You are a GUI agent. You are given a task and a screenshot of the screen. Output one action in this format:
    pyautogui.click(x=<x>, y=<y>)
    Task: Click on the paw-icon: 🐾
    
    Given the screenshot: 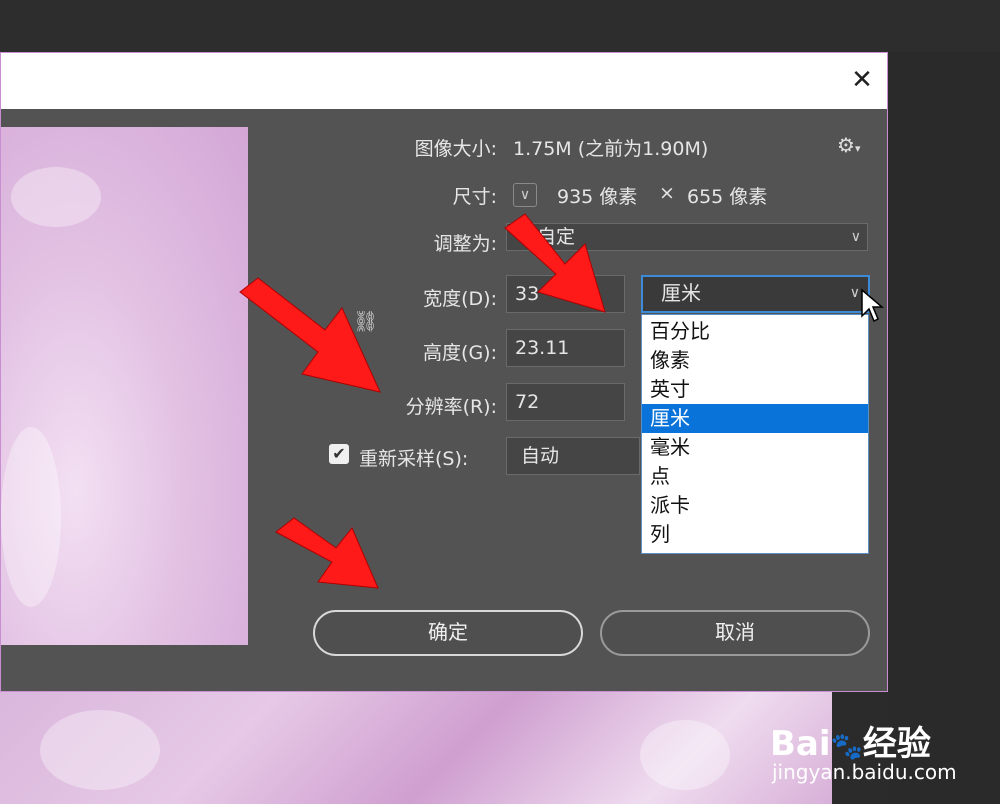 What is the action you would take?
    pyautogui.click(x=846, y=747)
    